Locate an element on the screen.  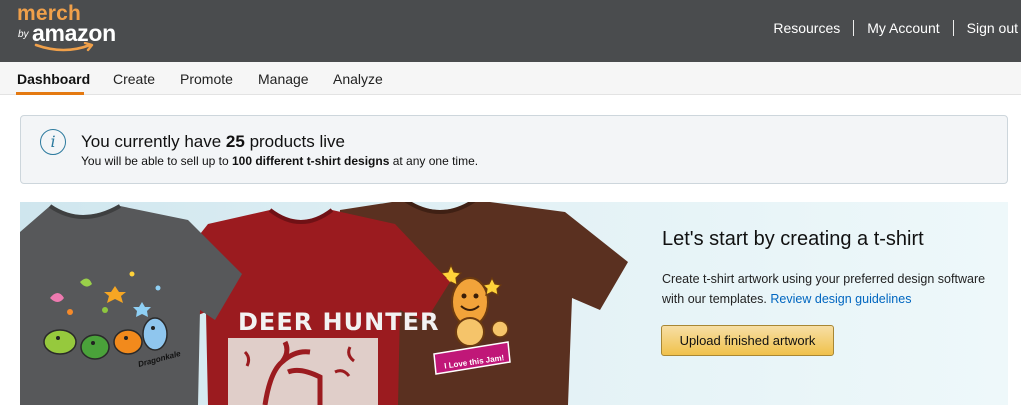
amazon-smile-icon is located at coordinates (64, 47).